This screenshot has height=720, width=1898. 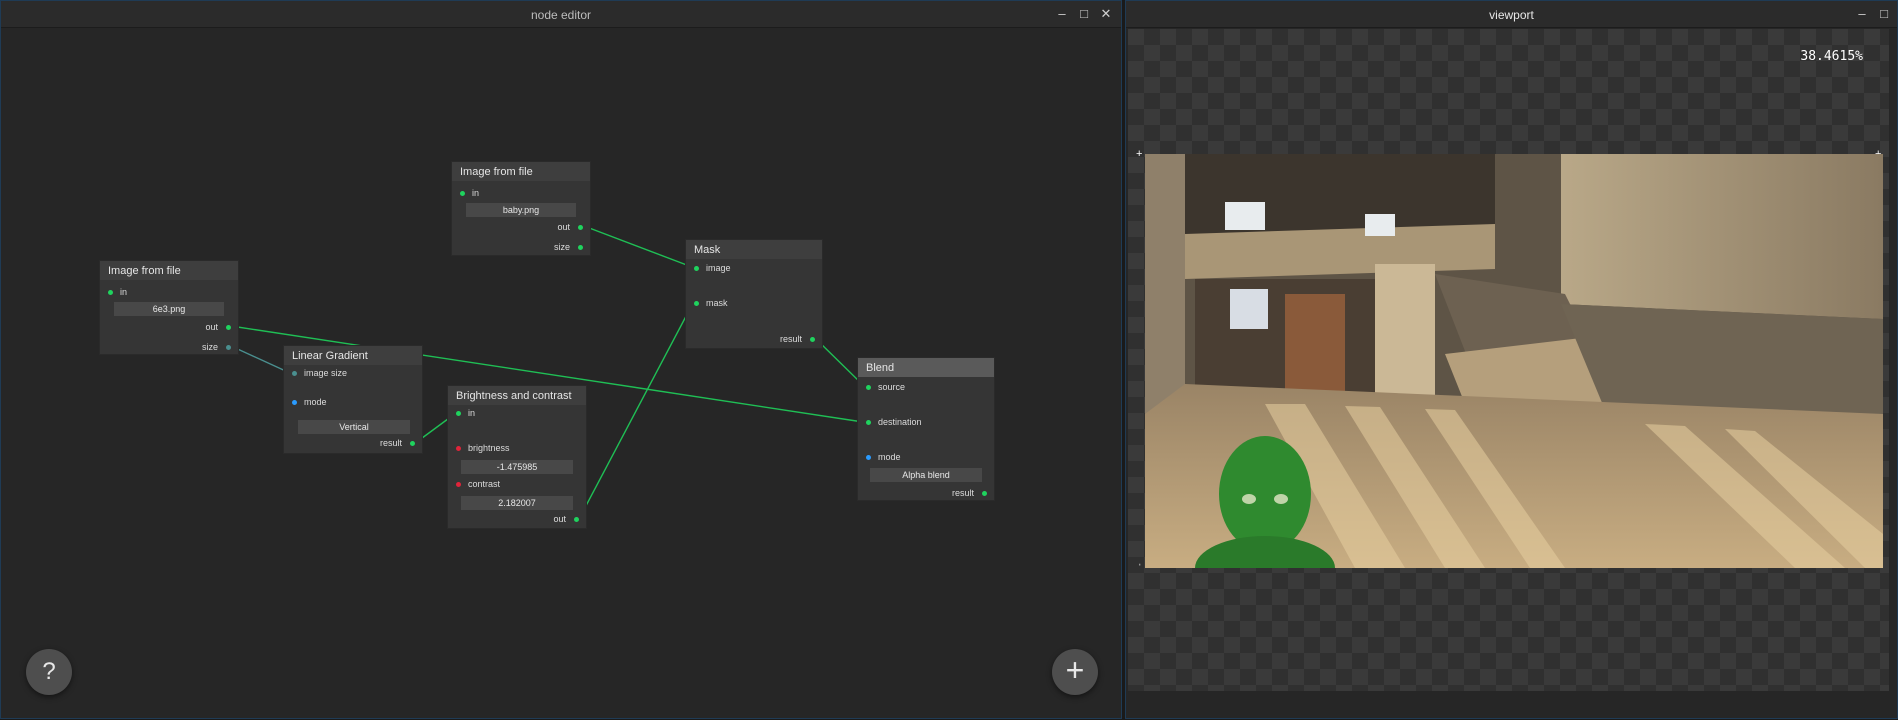 What do you see at coordinates (1511, 704) in the screenshot?
I see `viewport-bottom-bar` at bounding box center [1511, 704].